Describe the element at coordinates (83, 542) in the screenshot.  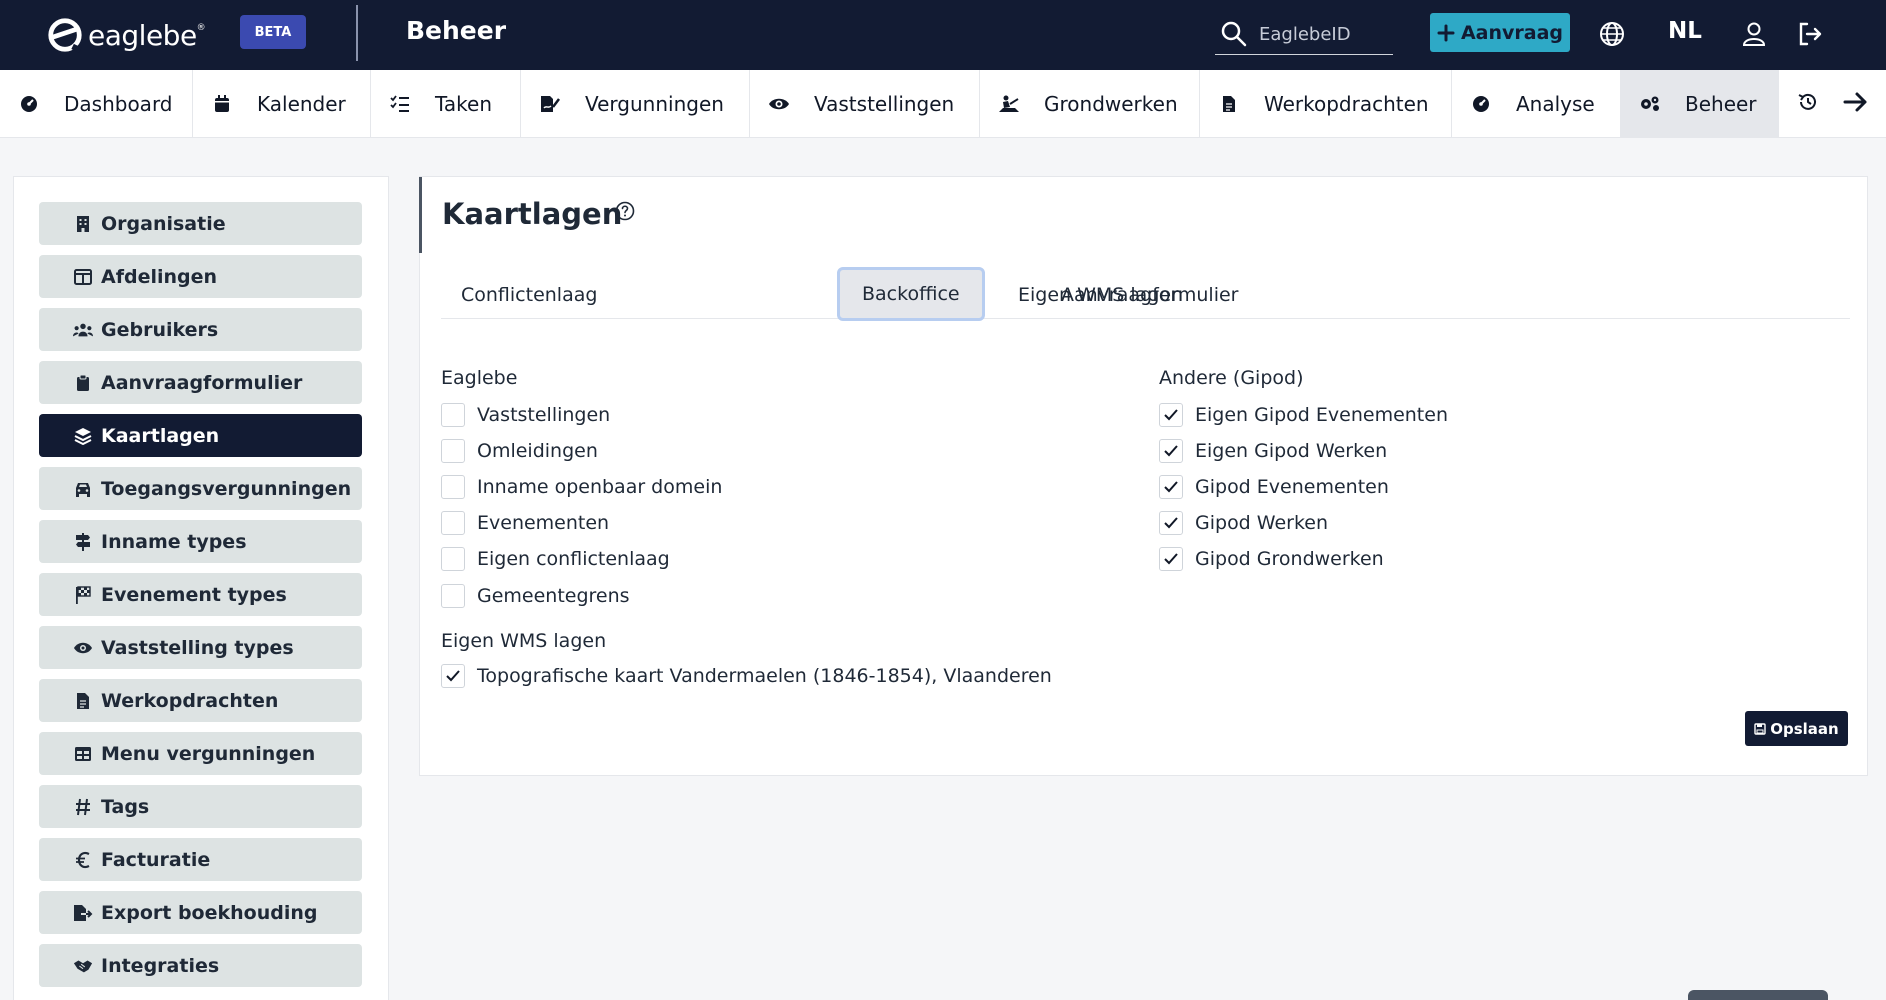
I see `signpost-icon` at that location.